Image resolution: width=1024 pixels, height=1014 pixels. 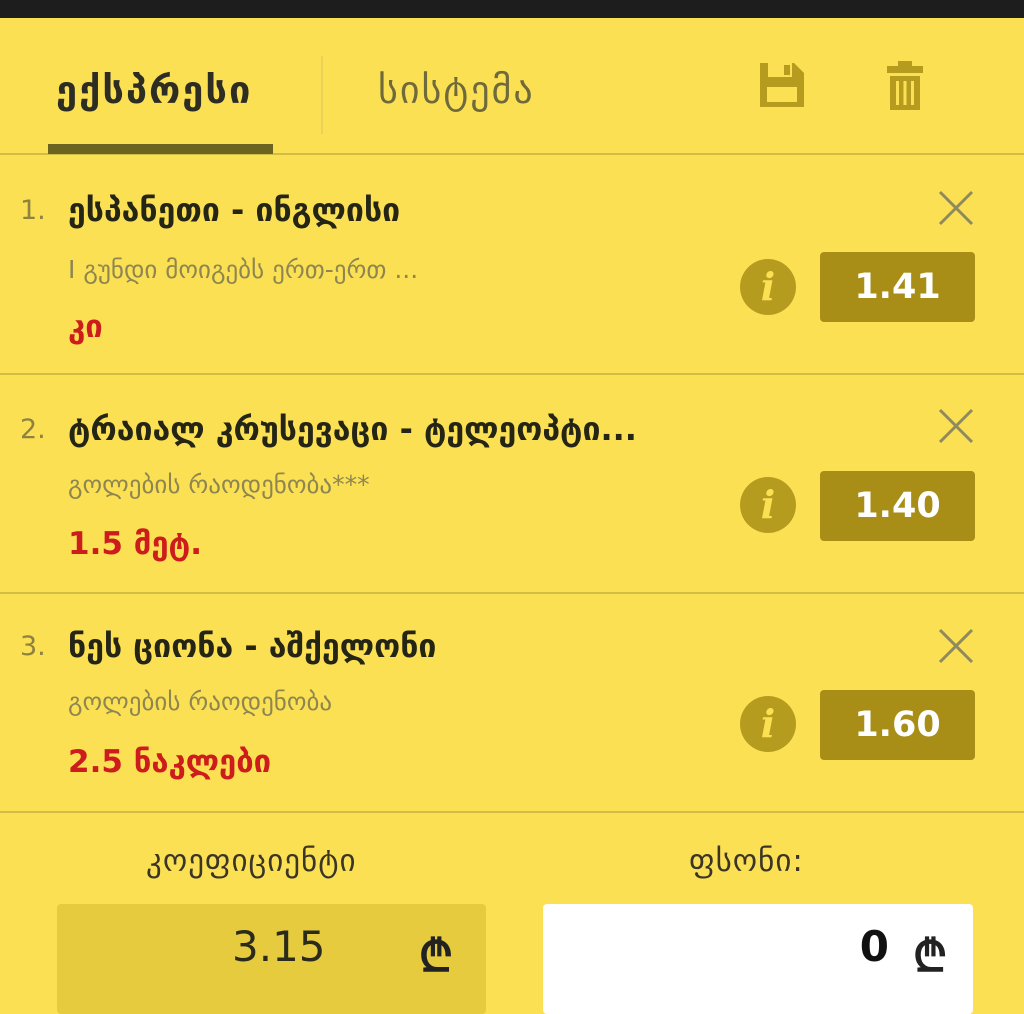 I want to click on bet-number: 3., so click(x=33, y=646).